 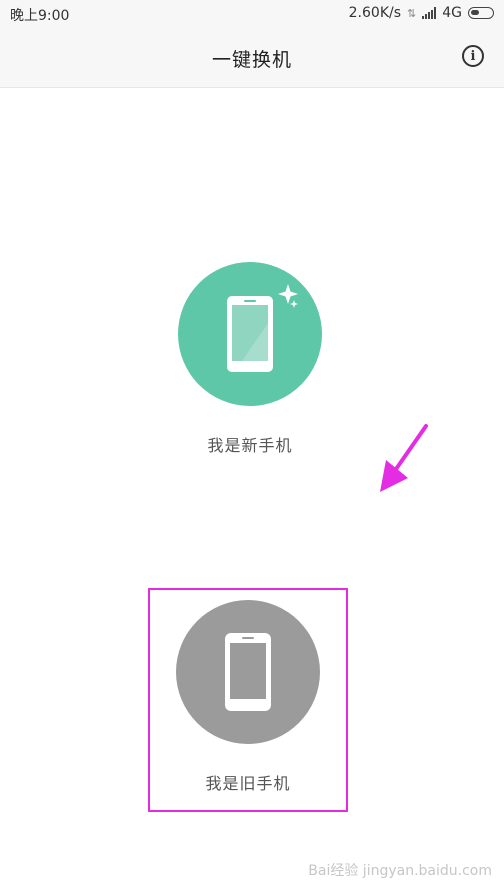 What do you see at coordinates (452, 13) in the screenshot?
I see `network-type: 4G` at bounding box center [452, 13].